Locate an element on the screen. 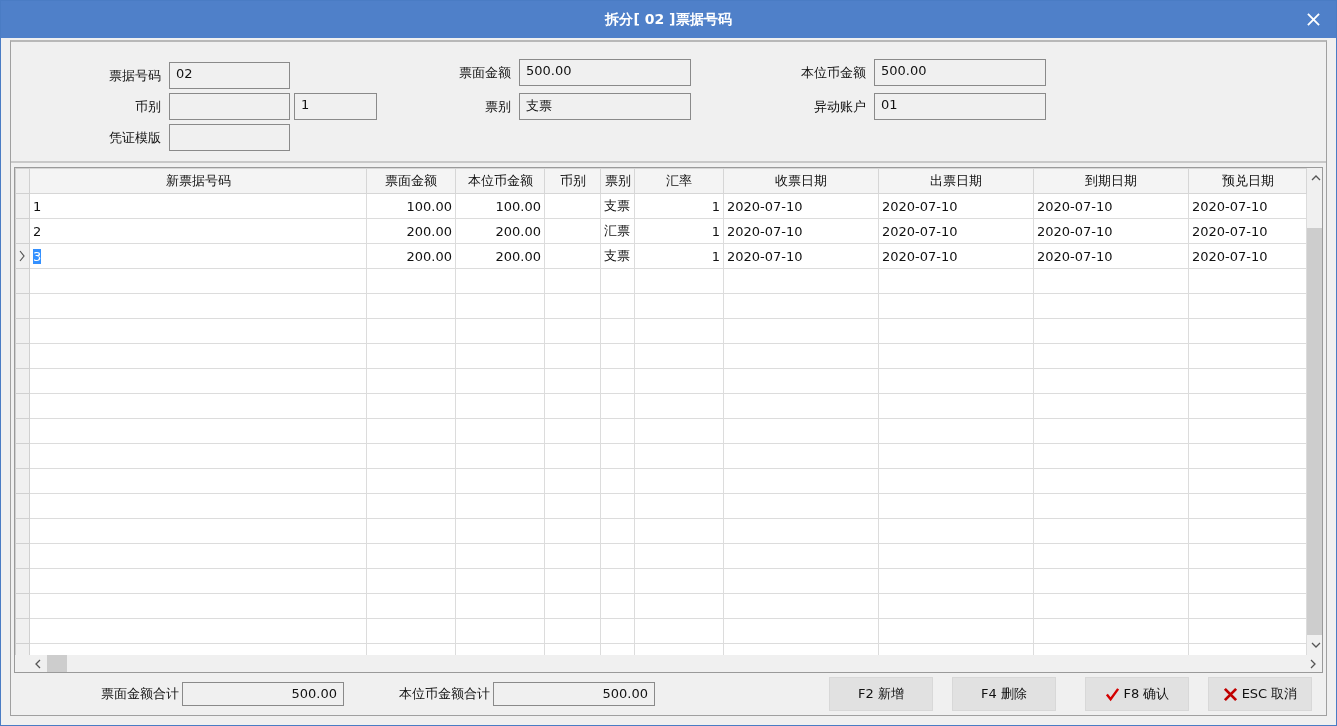  scroll-right-icon is located at coordinates (1313, 663).